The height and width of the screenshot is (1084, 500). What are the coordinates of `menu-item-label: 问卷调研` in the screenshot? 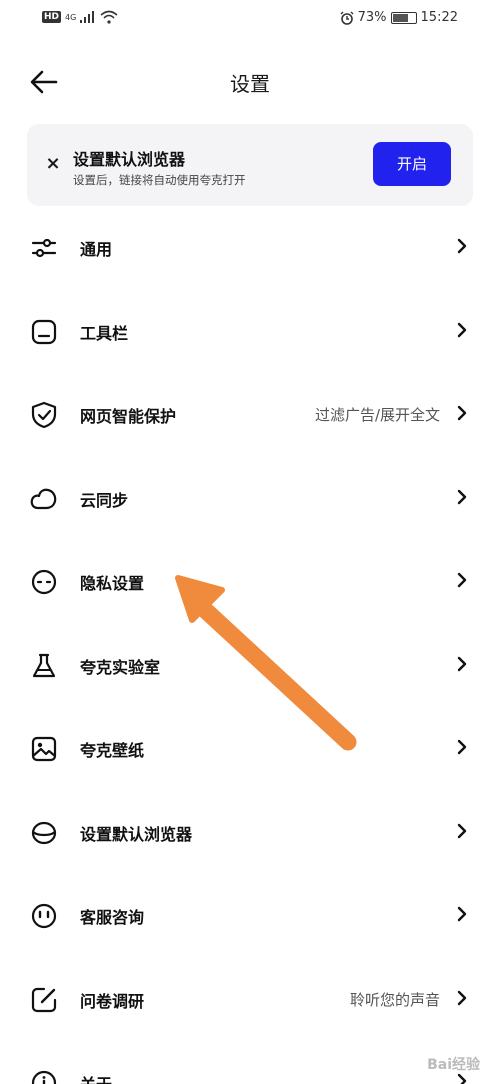 It's located at (112, 1001).